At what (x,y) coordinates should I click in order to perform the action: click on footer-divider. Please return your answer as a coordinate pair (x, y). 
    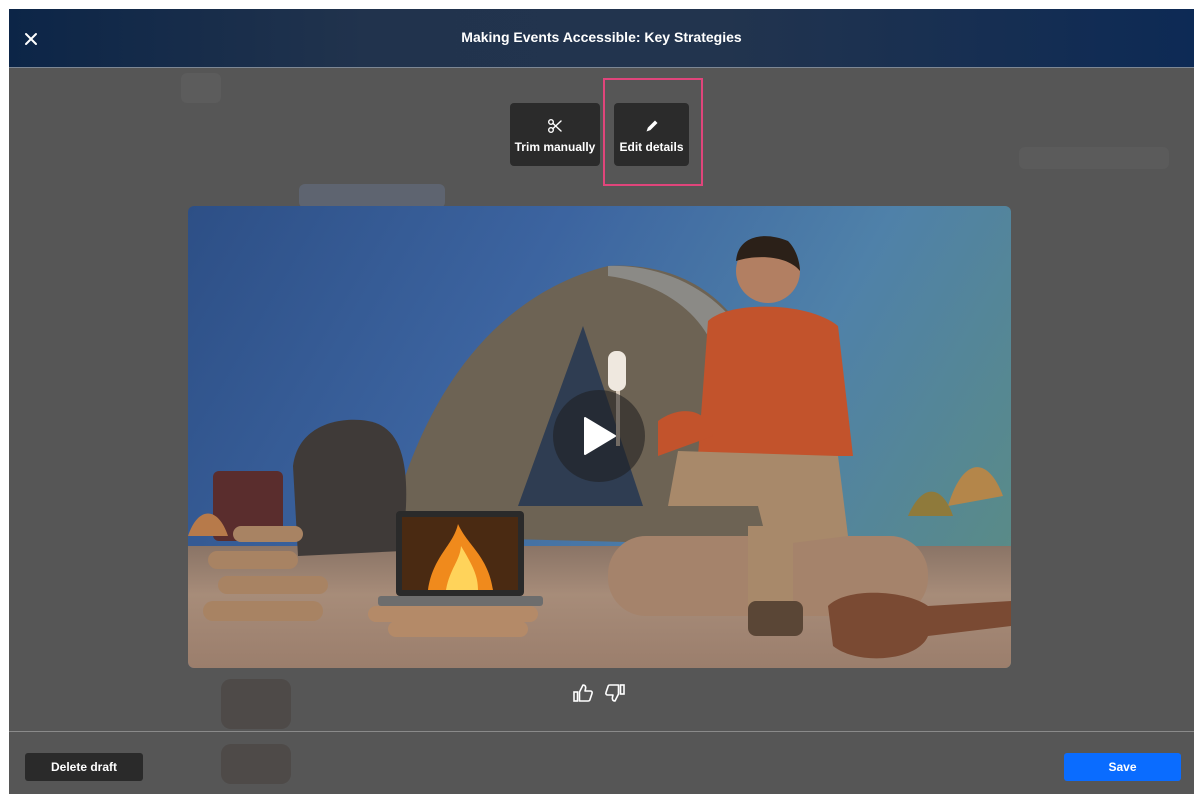
    Looking at the image, I should click on (601, 731).